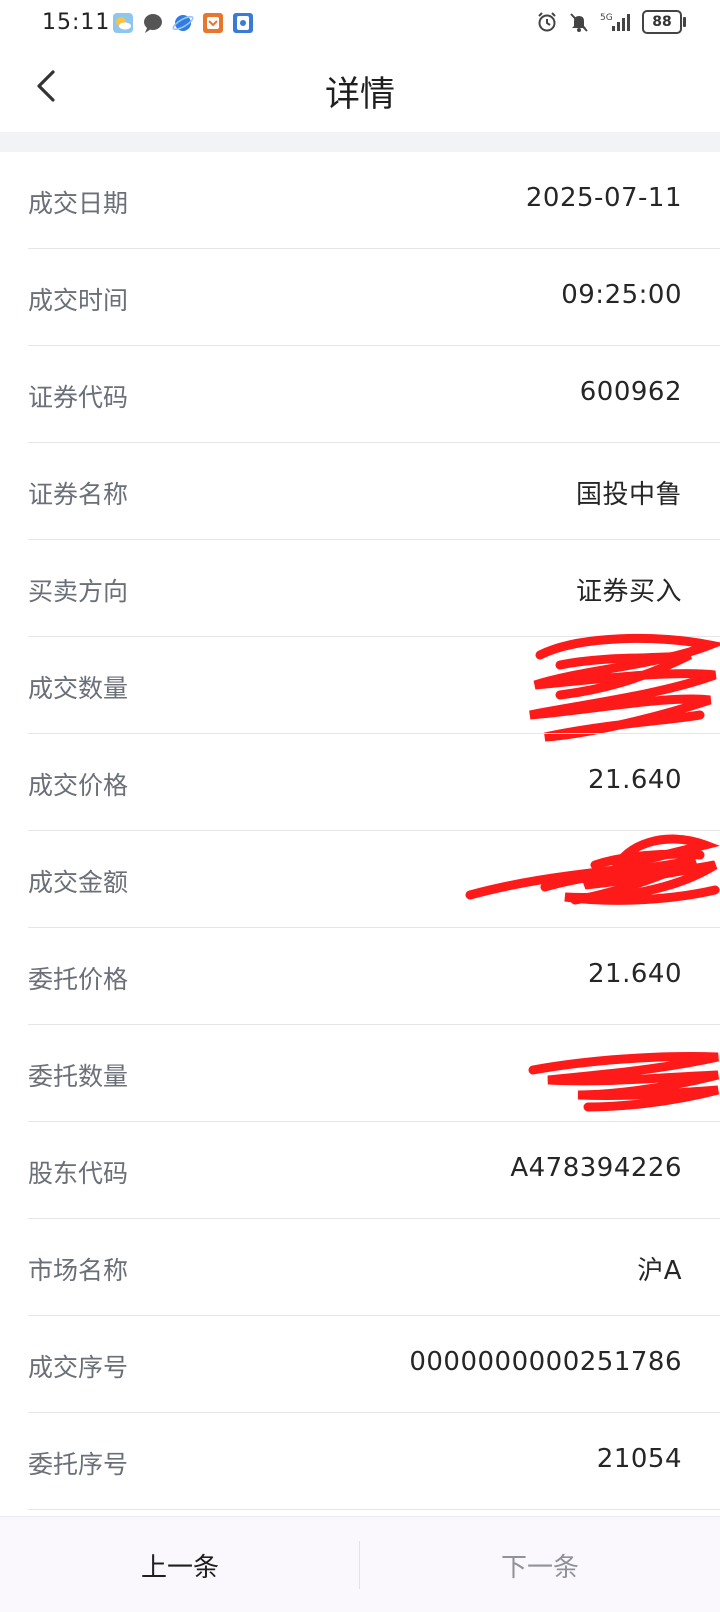 This screenshot has width=720, height=1612. Describe the element at coordinates (659, 1271) in the screenshot. I see `row-value: 沪A` at that location.